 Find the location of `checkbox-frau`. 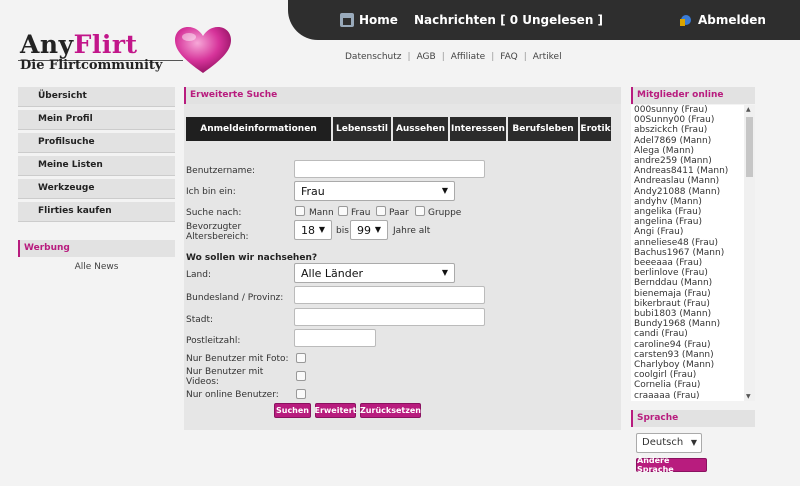

checkbox-frau is located at coordinates (343, 211).